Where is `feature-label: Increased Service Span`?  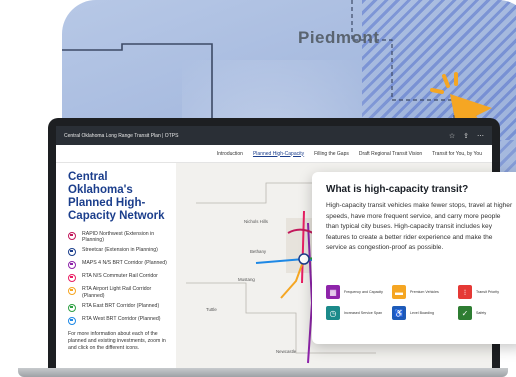 feature-label: Increased Service Span is located at coordinates (363, 312).